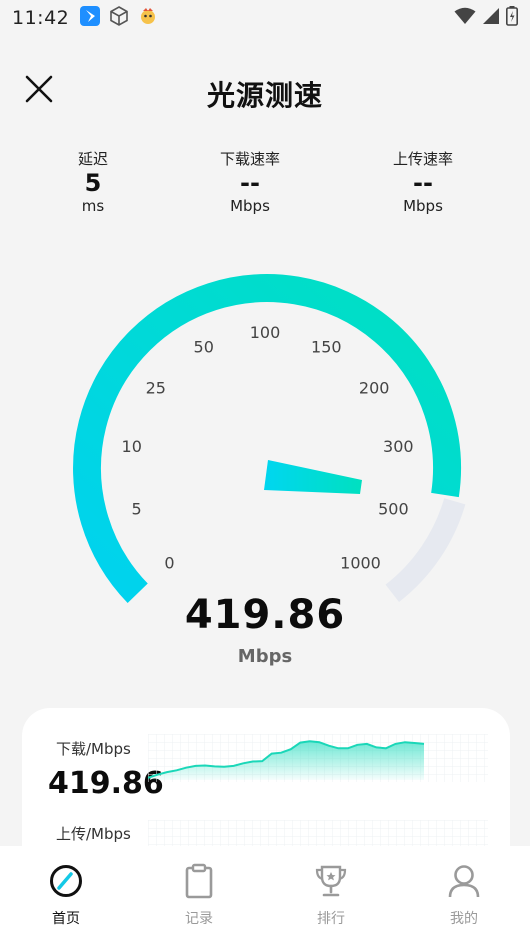 The image size is (530, 942). Describe the element at coordinates (137, 509) in the screenshot. I see `gauge-tick-label: 5` at that location.